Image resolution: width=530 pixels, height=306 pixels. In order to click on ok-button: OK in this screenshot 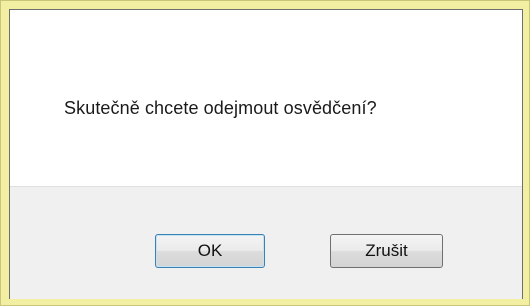, I will do `click(210, 251)`.